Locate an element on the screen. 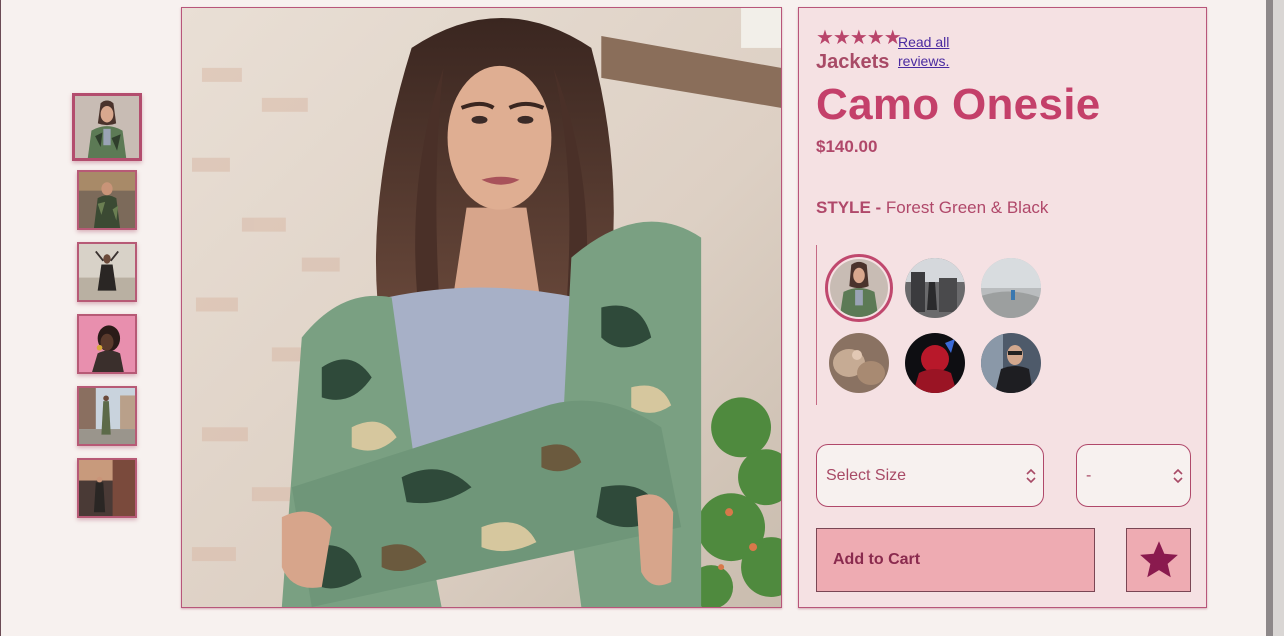 The width and height of the screenshot is (1284, 636). add-to-cart-label: Add to Cart is located at coordinates (877, 559).